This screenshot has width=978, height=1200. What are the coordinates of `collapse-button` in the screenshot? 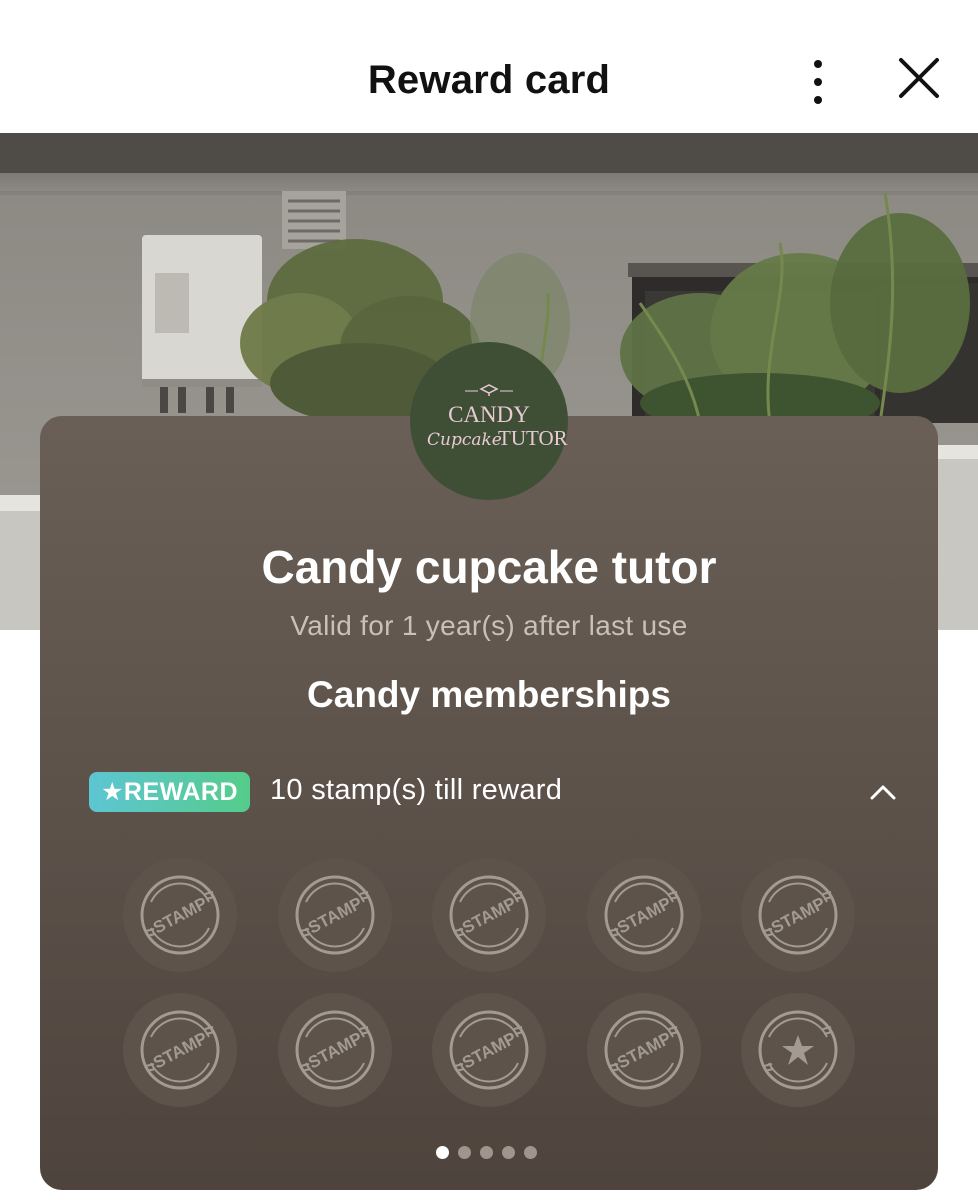 It's located at (883, 792).